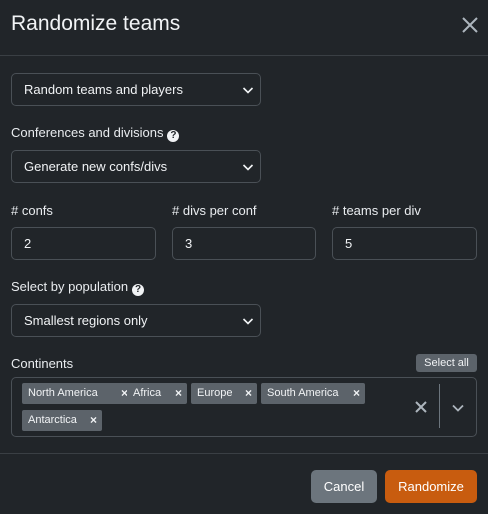 The image size is (488, 514). What do you see at coordinates (431, 486) in the screenshot?
I see `randomize-button: Randomize` at bounding box center [431, 486].